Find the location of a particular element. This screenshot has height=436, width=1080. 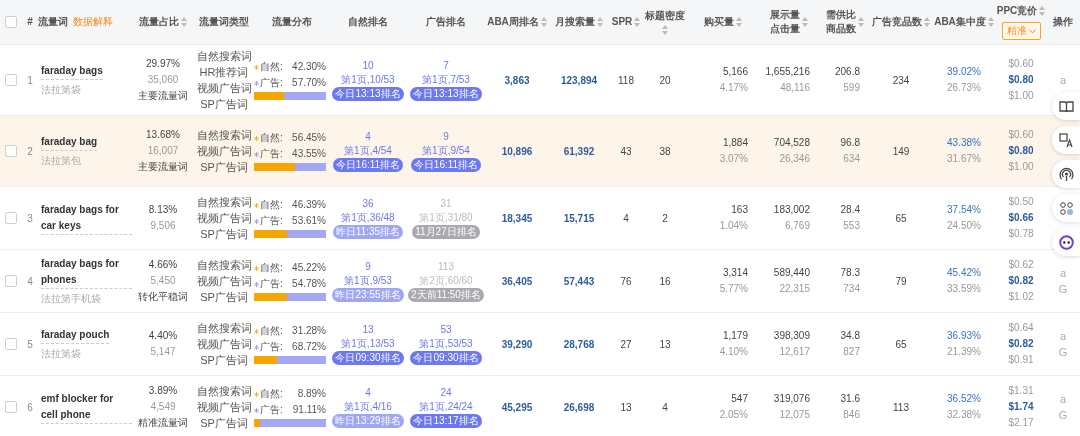

rank-time-badge: 今日13:13排名 is located at coordinates (368, 94).